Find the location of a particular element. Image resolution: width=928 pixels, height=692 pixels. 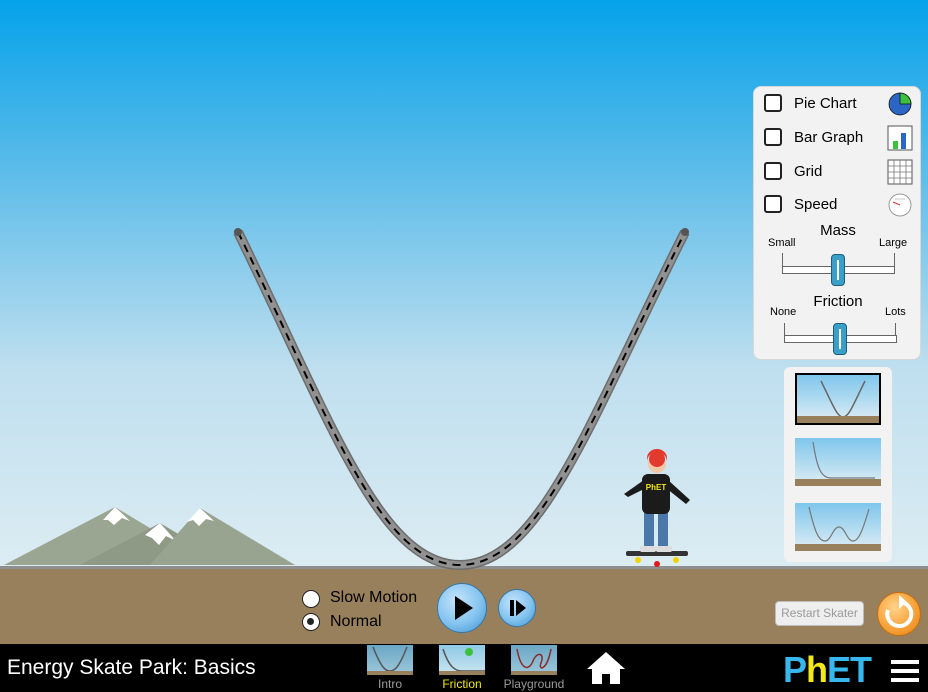

bar-graph-icon is located at coordinates (900, 138).